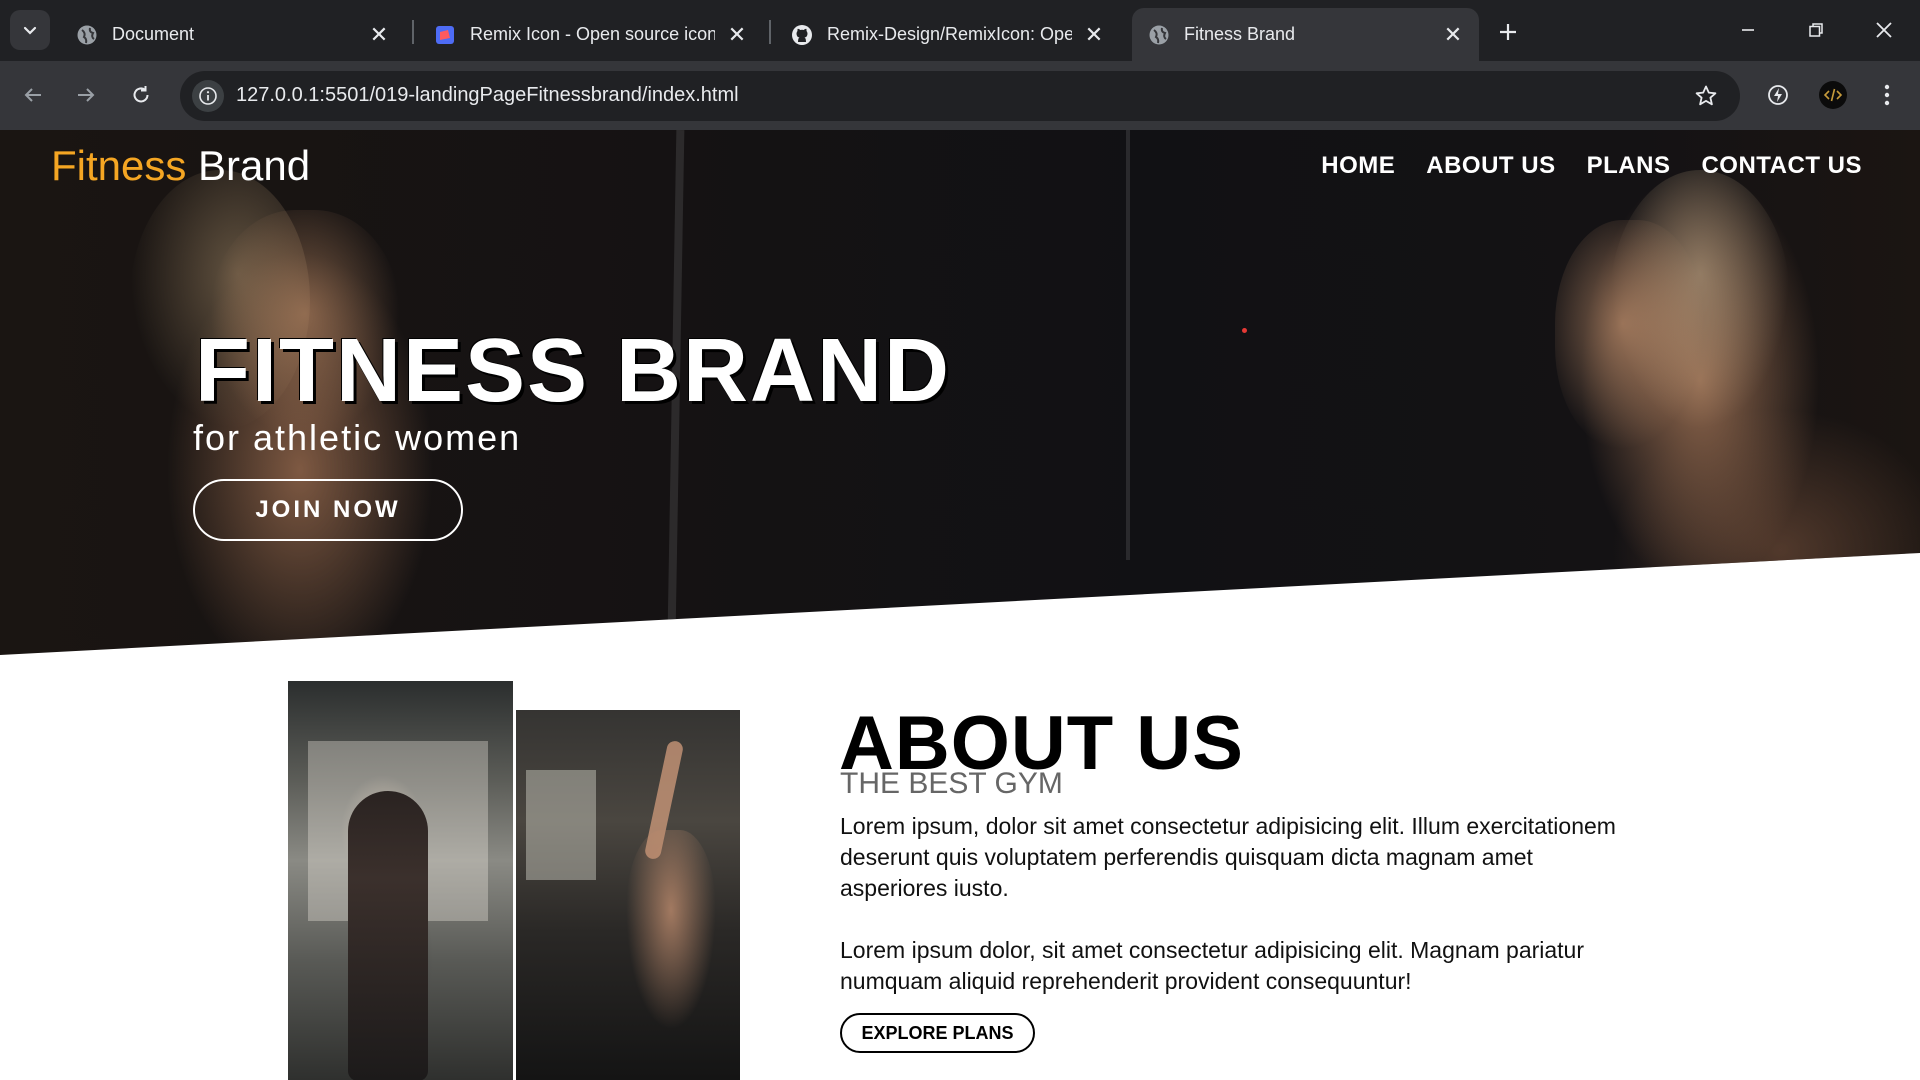 The height and width of the screenshot is (1080, 1920). I want to click on profile-extension-button, so click(1833, 95).